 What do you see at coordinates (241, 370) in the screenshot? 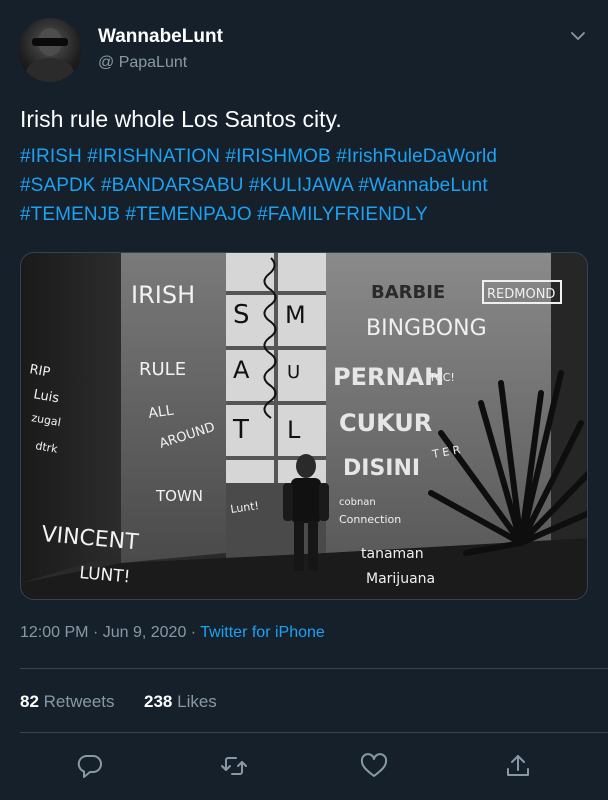
I see `graffiti-text: A` at bounding box center [241, 370].